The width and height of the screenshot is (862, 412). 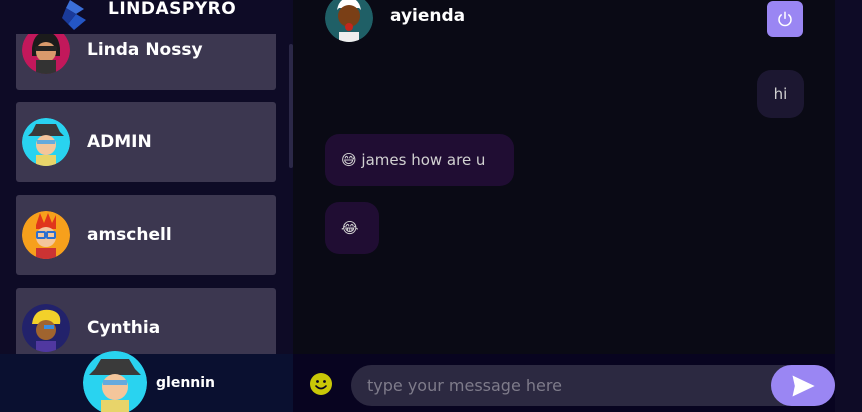 I want to click on contact-item: amschell, so click(x=146, y=235).